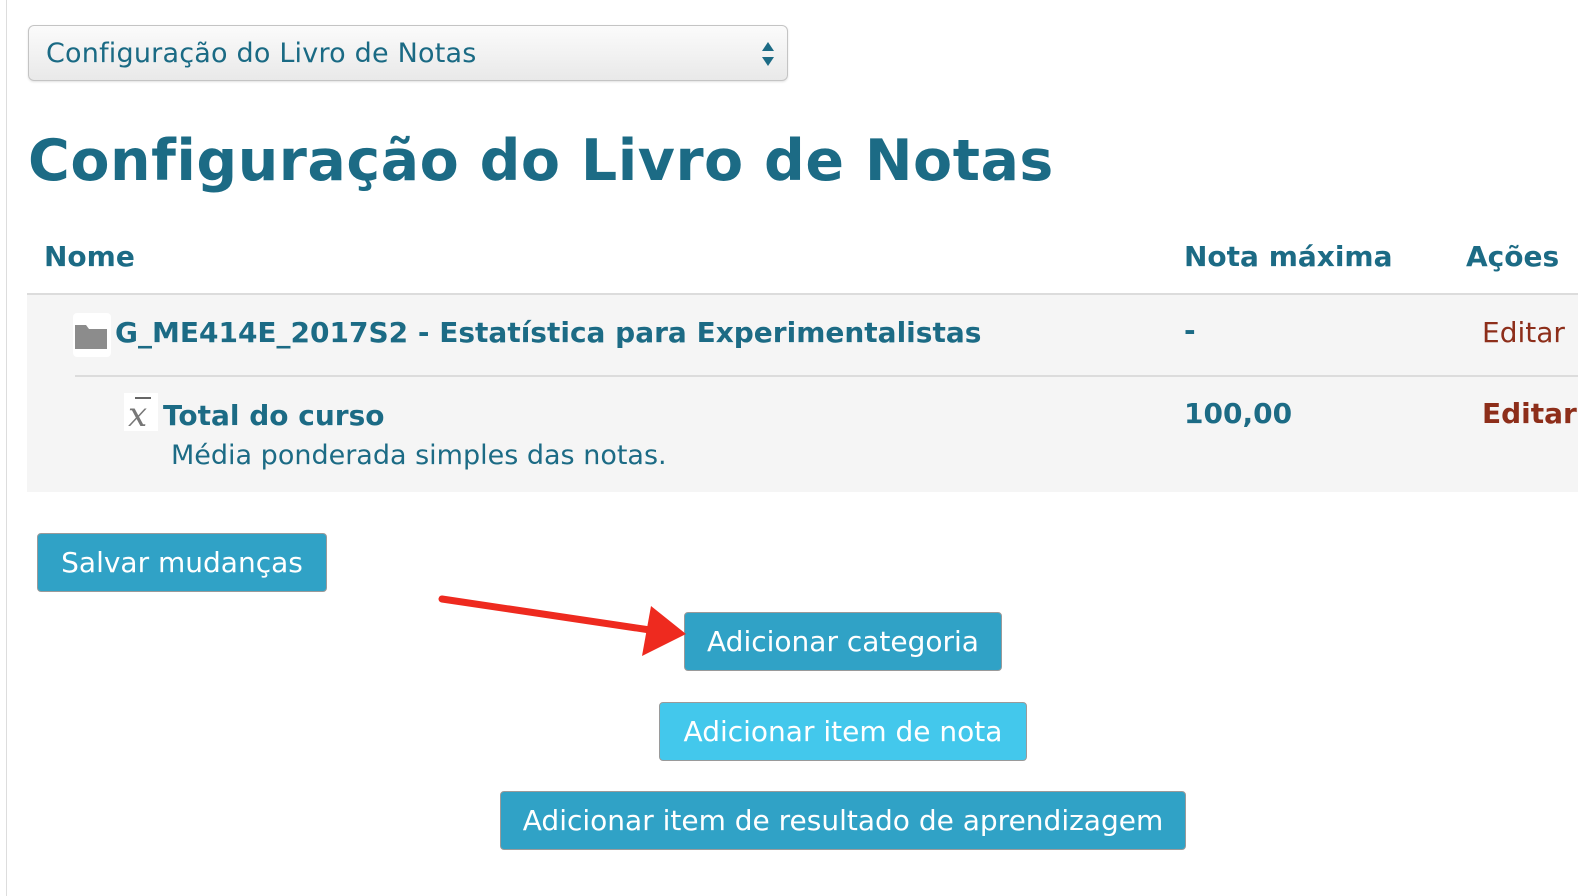 The image size is (1578, 896). What do you see at coordinates (1523, 332) in the screenshot?
I see `category-edit-link: Editar` at bounding box center [1523, 332].